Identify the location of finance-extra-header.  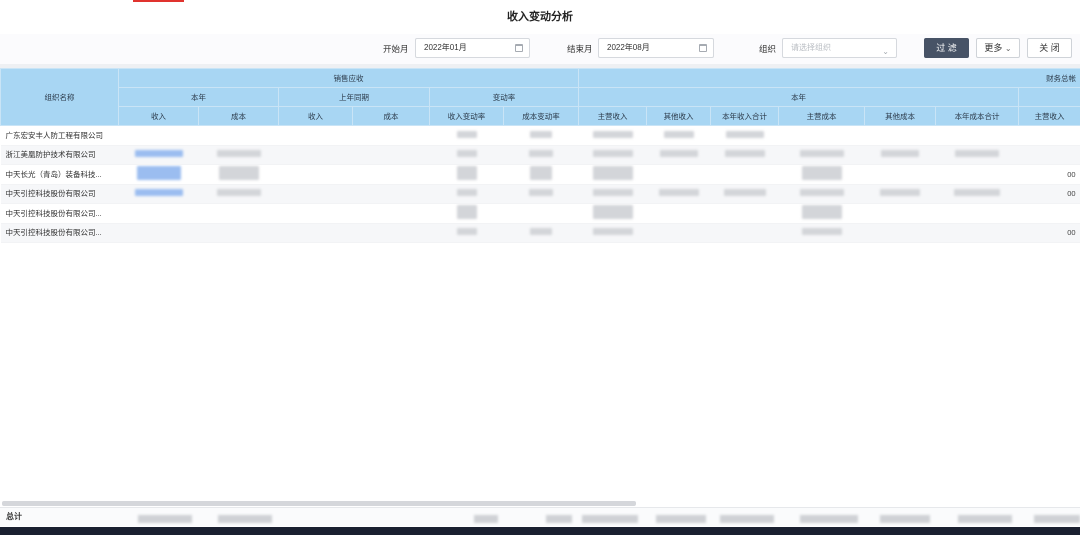
(1049, 97).